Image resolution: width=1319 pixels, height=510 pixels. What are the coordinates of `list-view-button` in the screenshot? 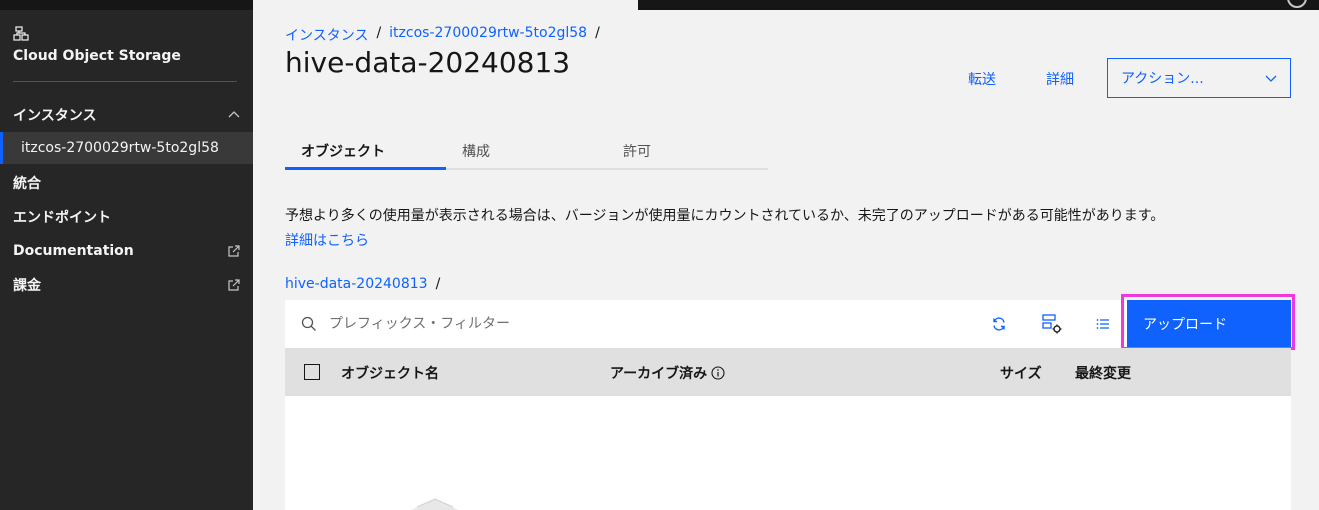 It's located at (1103, 324).